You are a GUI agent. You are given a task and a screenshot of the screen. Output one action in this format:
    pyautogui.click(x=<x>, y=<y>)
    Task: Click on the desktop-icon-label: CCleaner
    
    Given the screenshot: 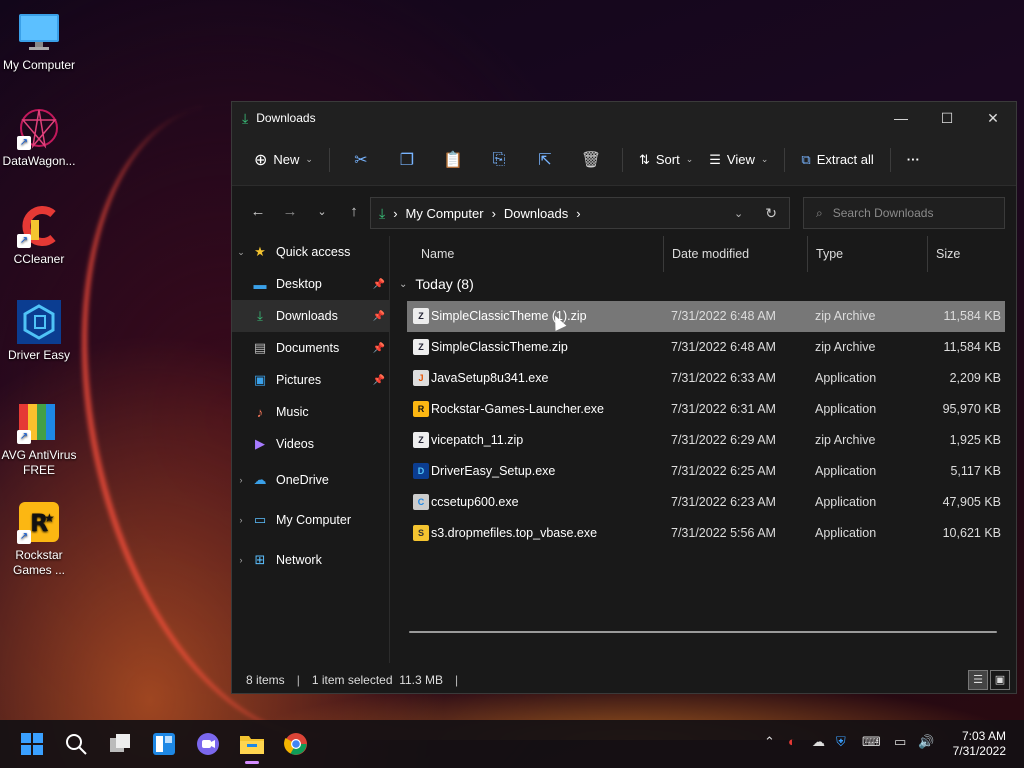 What is the action you would take?
    pyautogui.click(x=39, y=259)
    